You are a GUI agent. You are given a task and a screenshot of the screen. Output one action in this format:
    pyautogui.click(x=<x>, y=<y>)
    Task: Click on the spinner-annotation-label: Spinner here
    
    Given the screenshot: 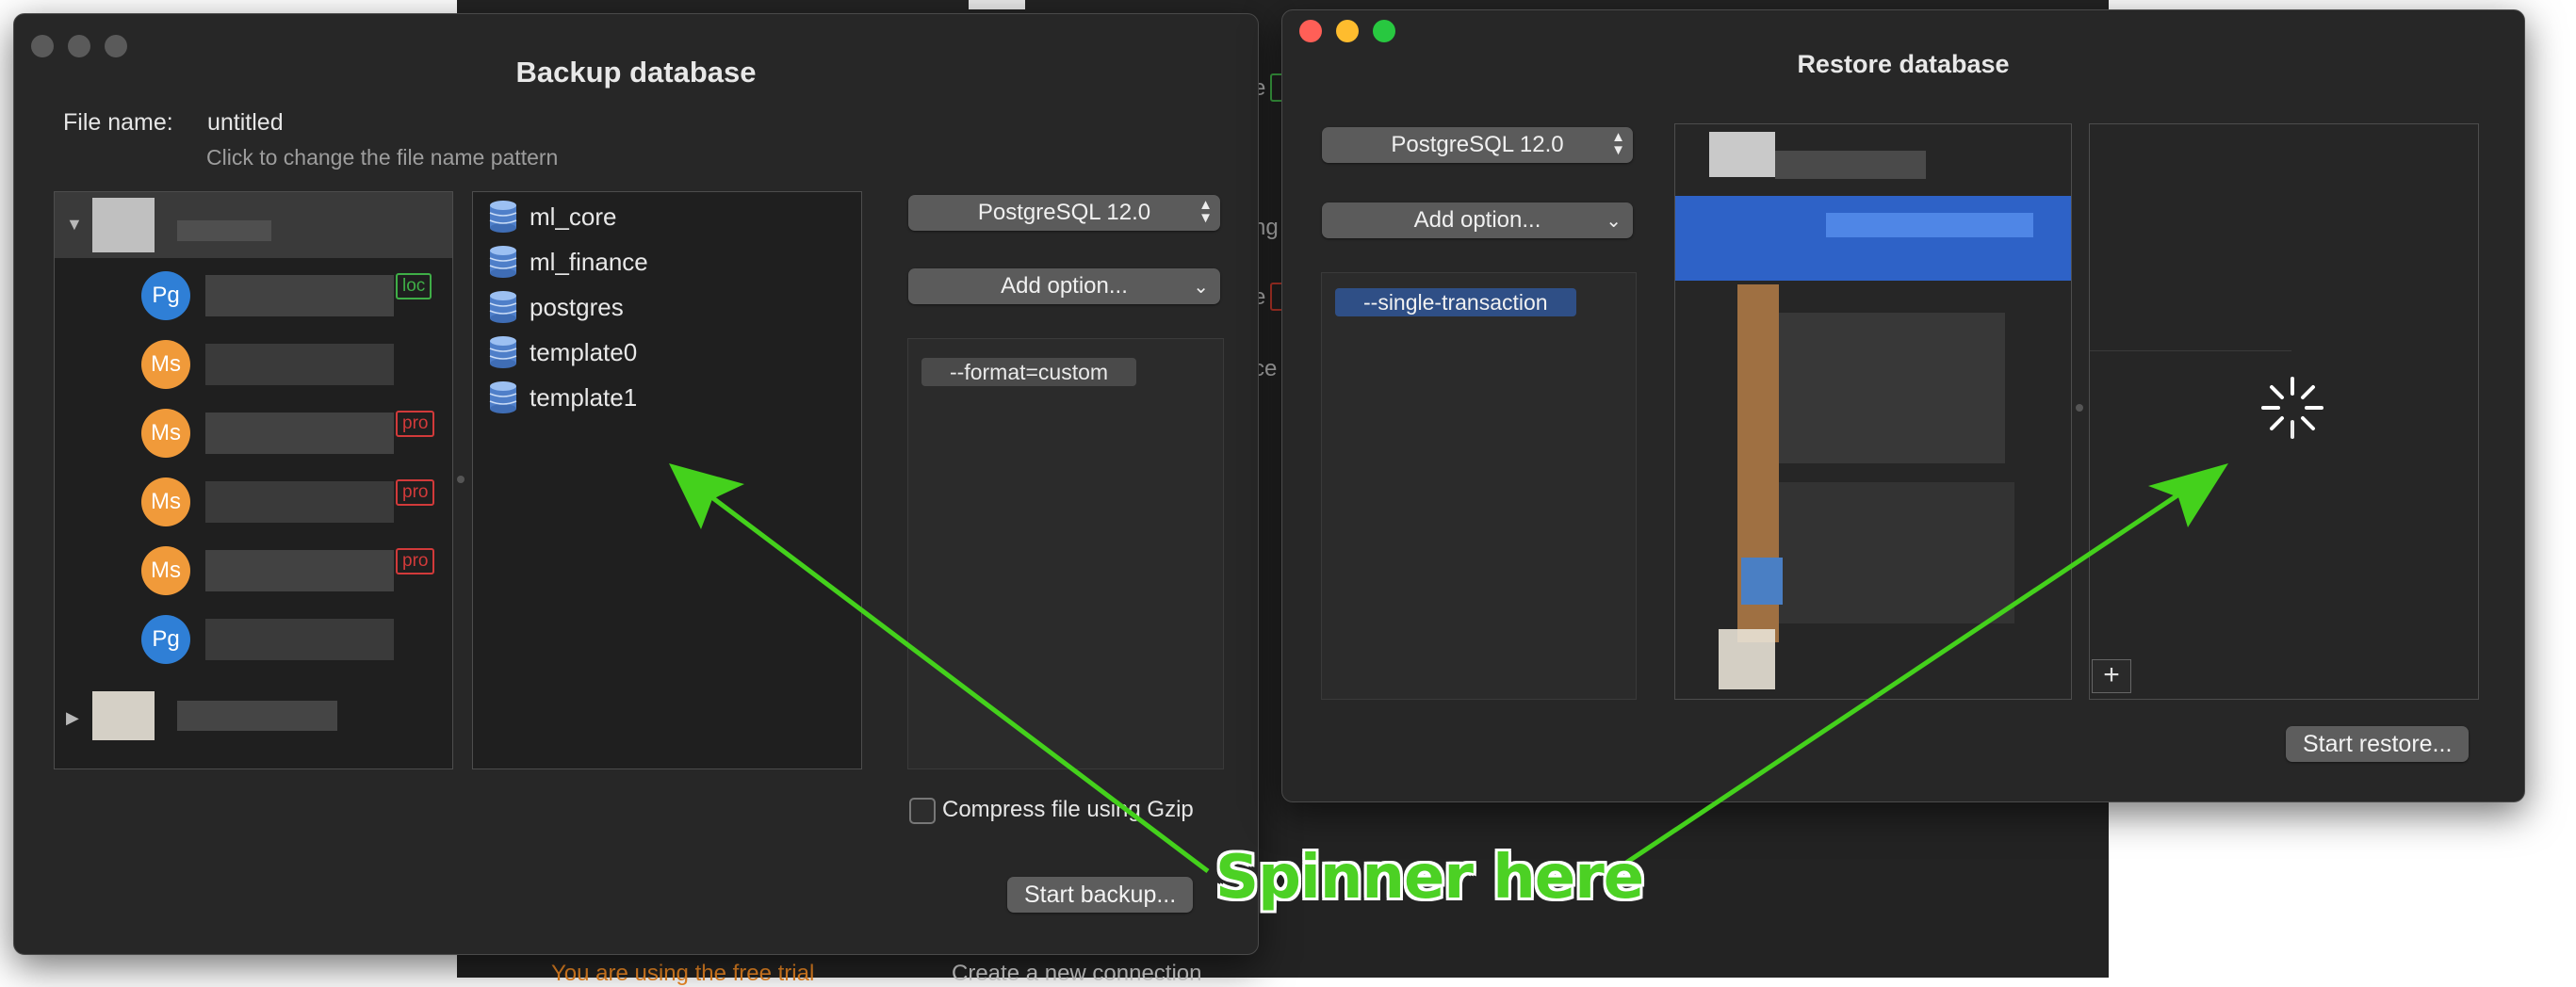 What is the action you would take?
    pyautogui.click(x=1429, y=878)
    